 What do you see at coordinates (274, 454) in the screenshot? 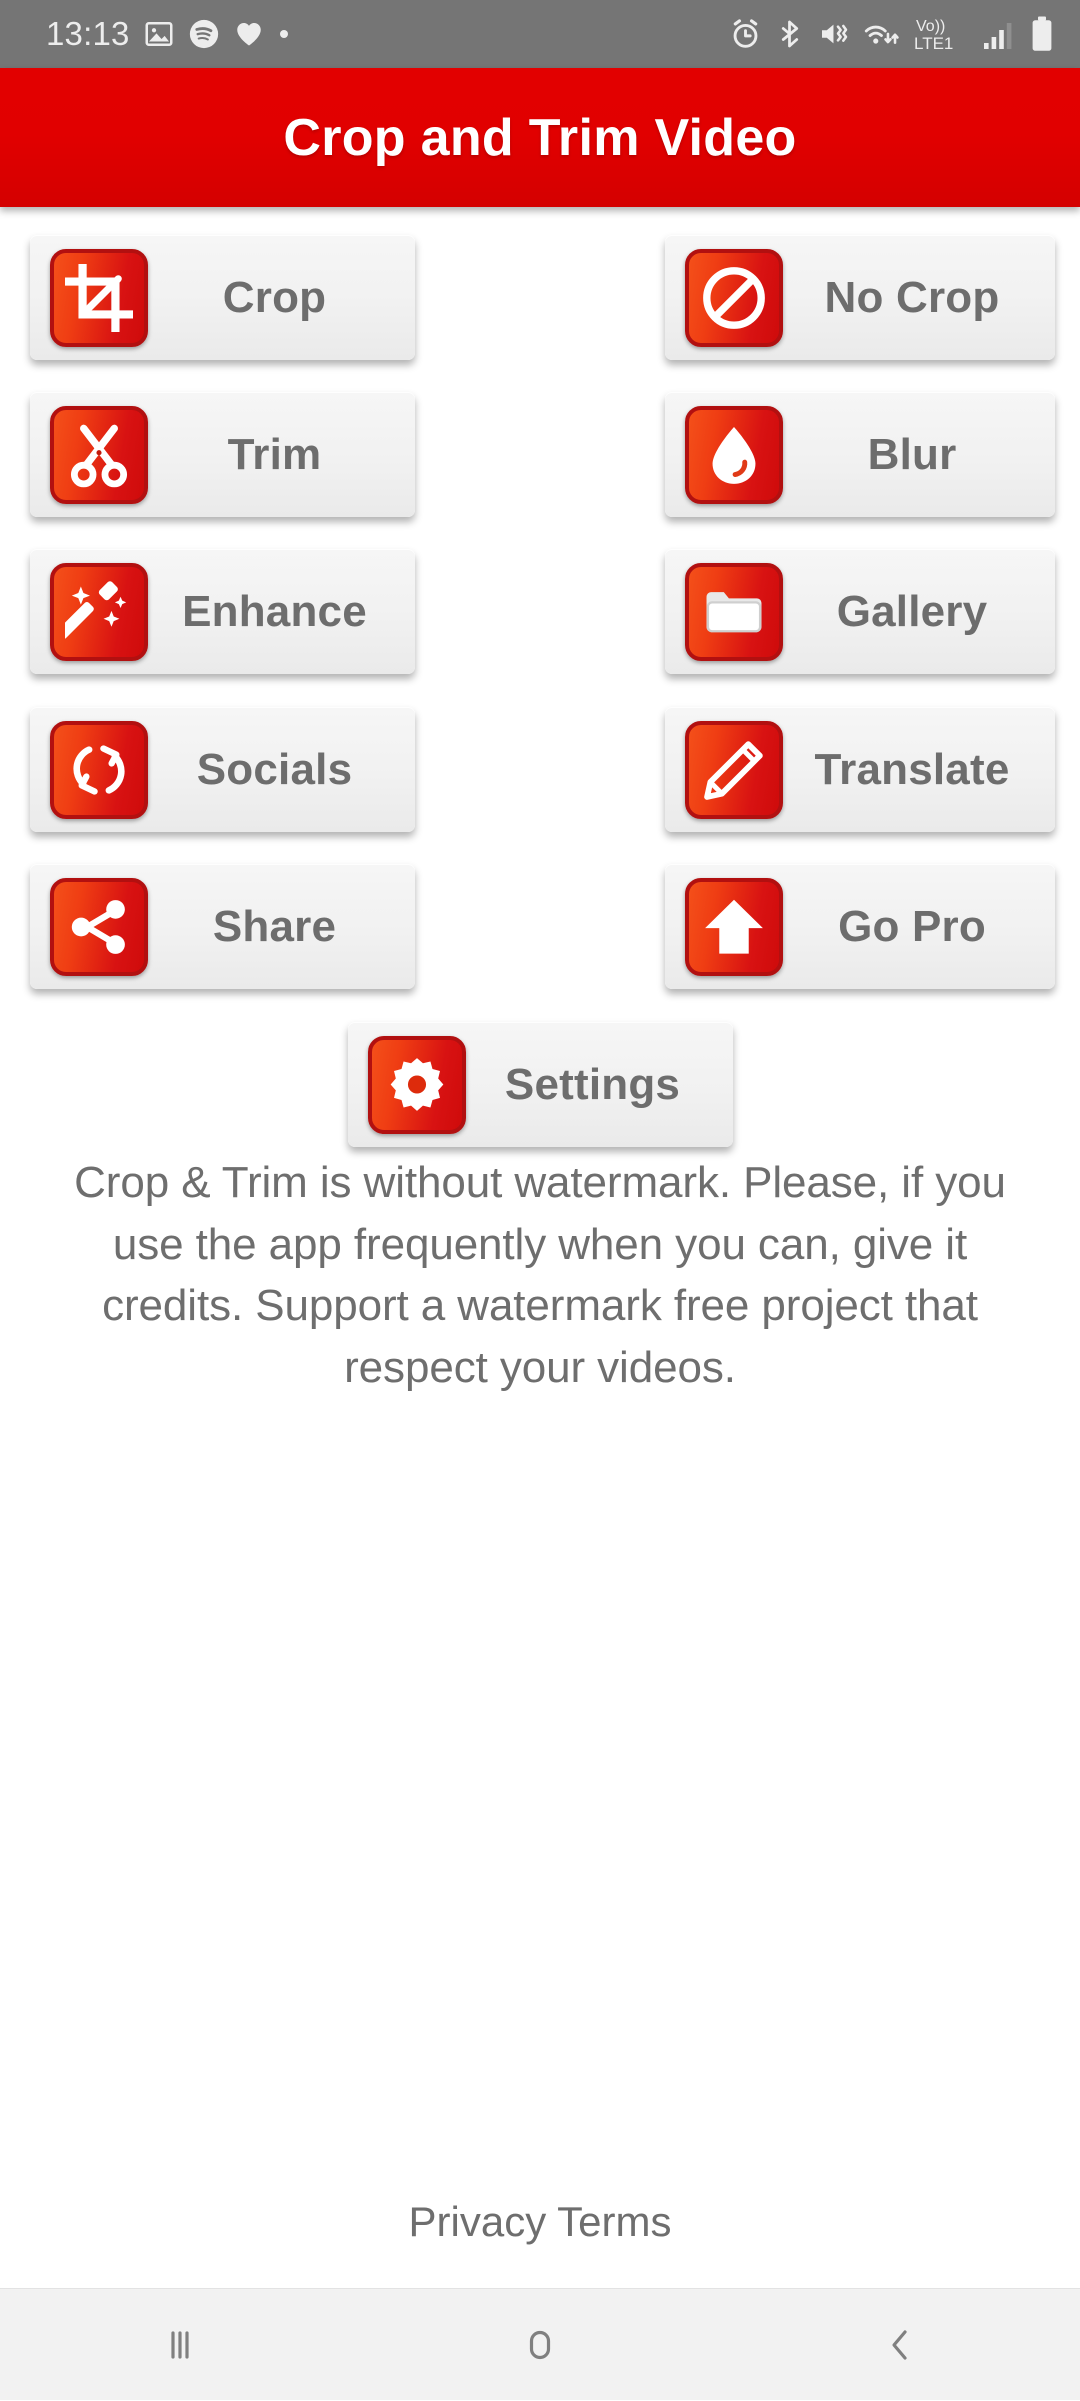
I see `menu-button-label: Trim` at bounding box center [274, 454].